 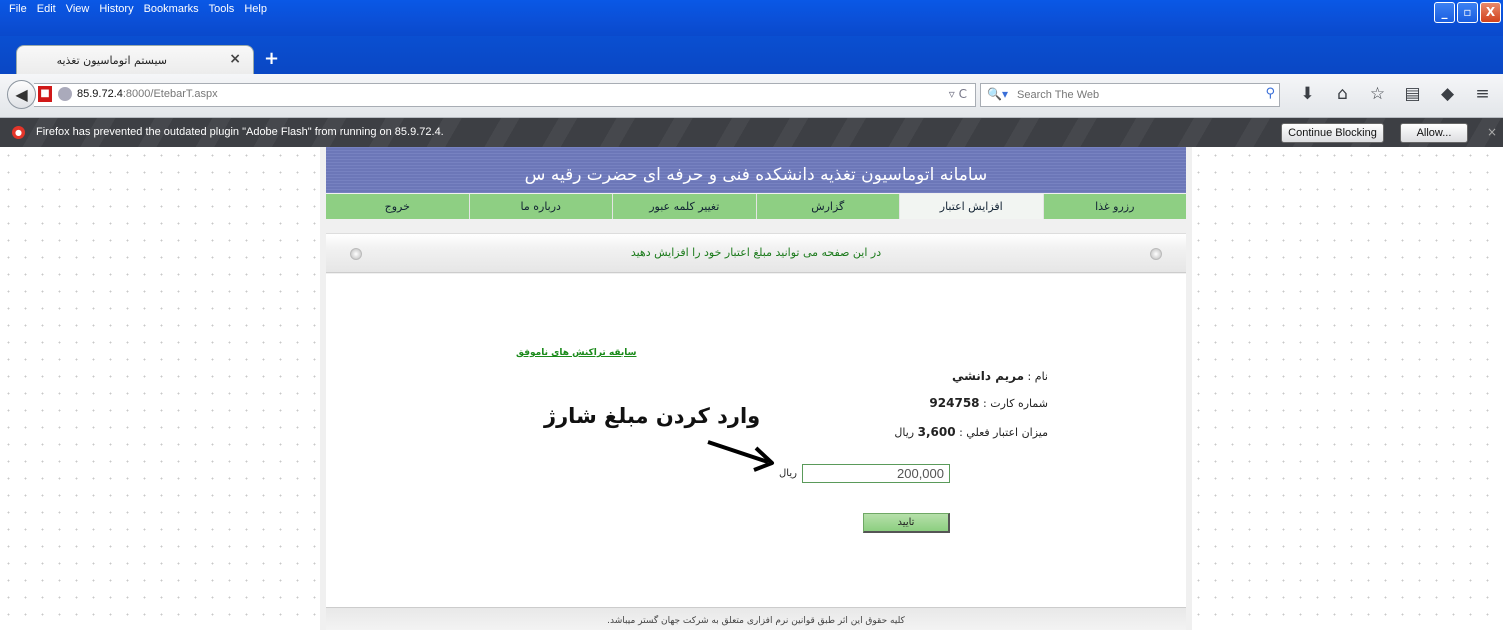 I want to click on tab-strip: سیستم اتوماسیون تغذیه × +, so click(x=751, y=55).